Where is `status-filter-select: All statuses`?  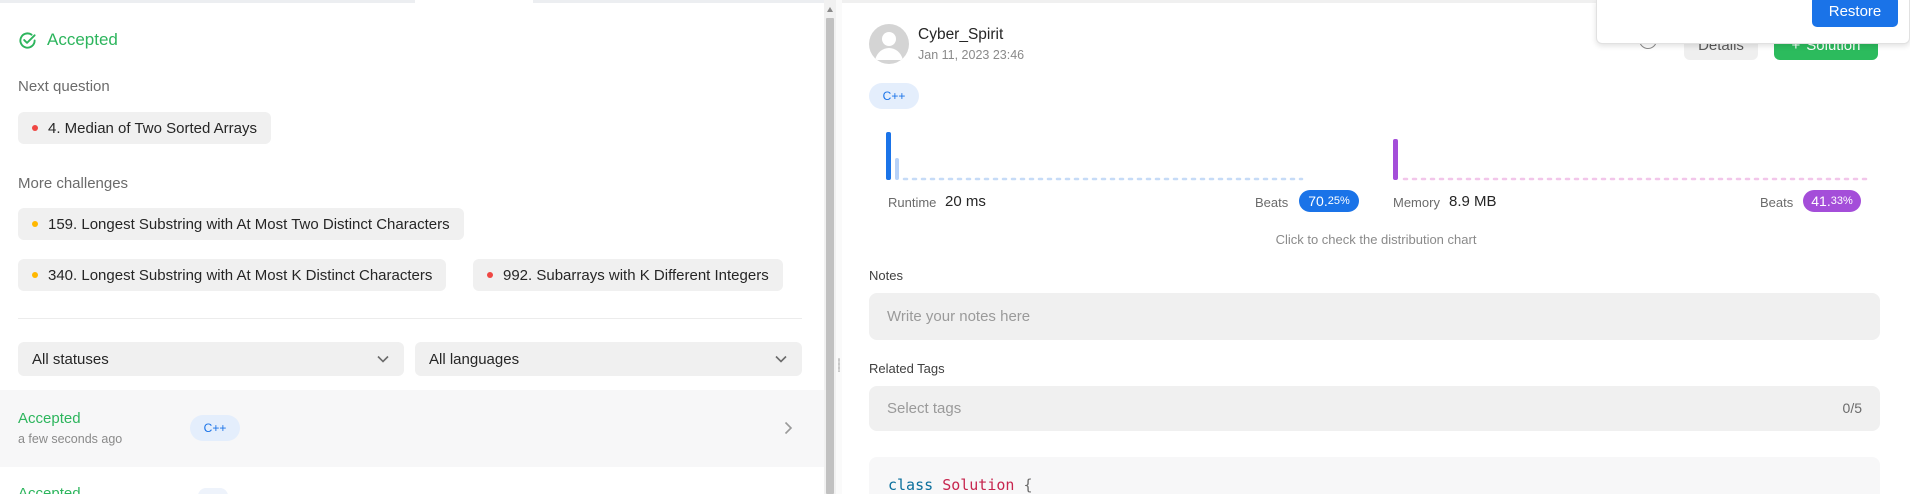 status-filter-select: All statuses is located at coordinates (211, 359).